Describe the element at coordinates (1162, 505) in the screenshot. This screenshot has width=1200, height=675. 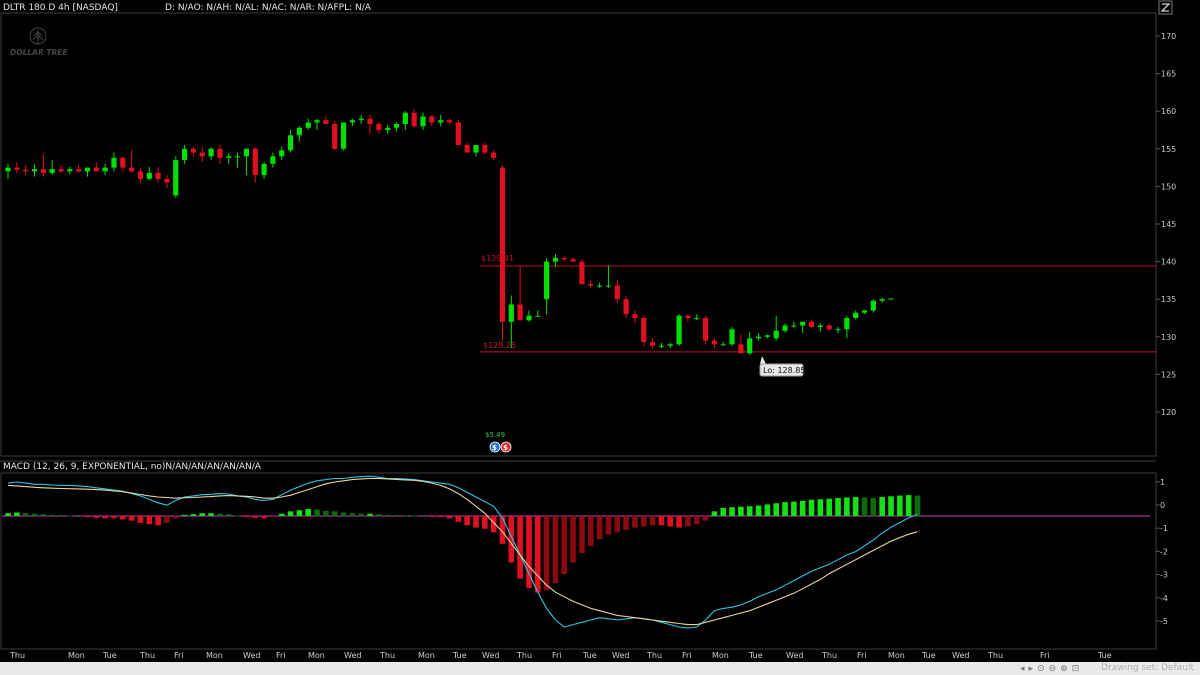
I see `macd-tick-label: 0` at that location.